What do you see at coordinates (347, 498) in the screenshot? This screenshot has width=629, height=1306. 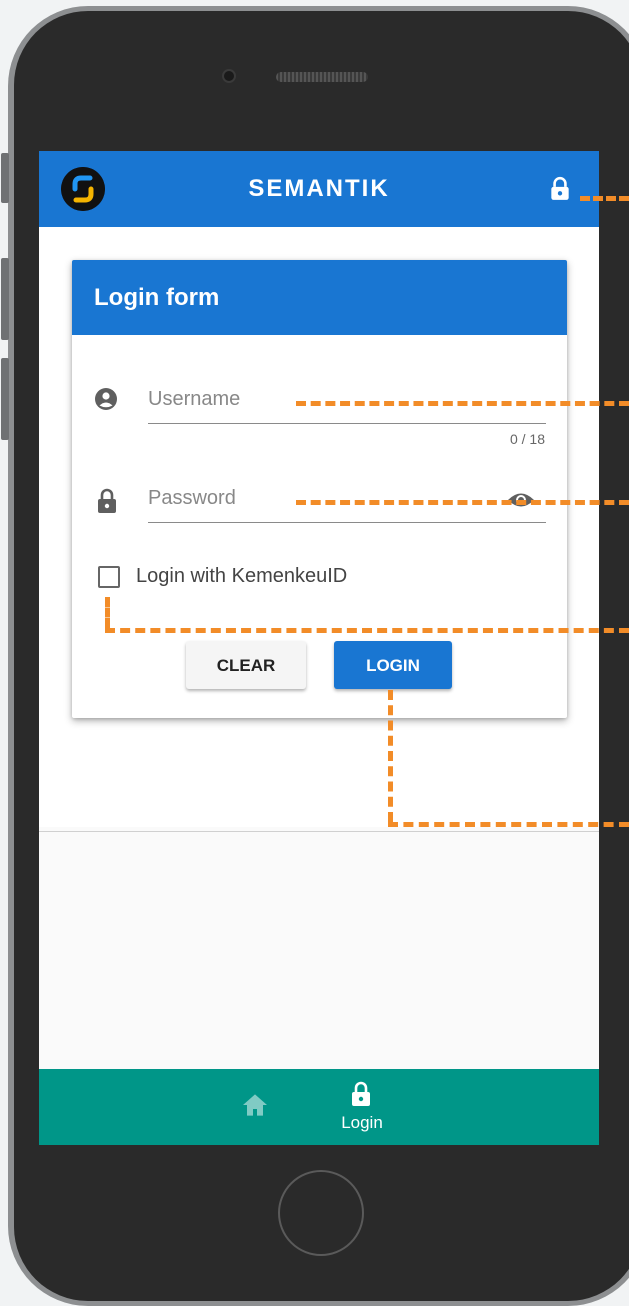 I see `password-input` at bounding box center [347, 498].